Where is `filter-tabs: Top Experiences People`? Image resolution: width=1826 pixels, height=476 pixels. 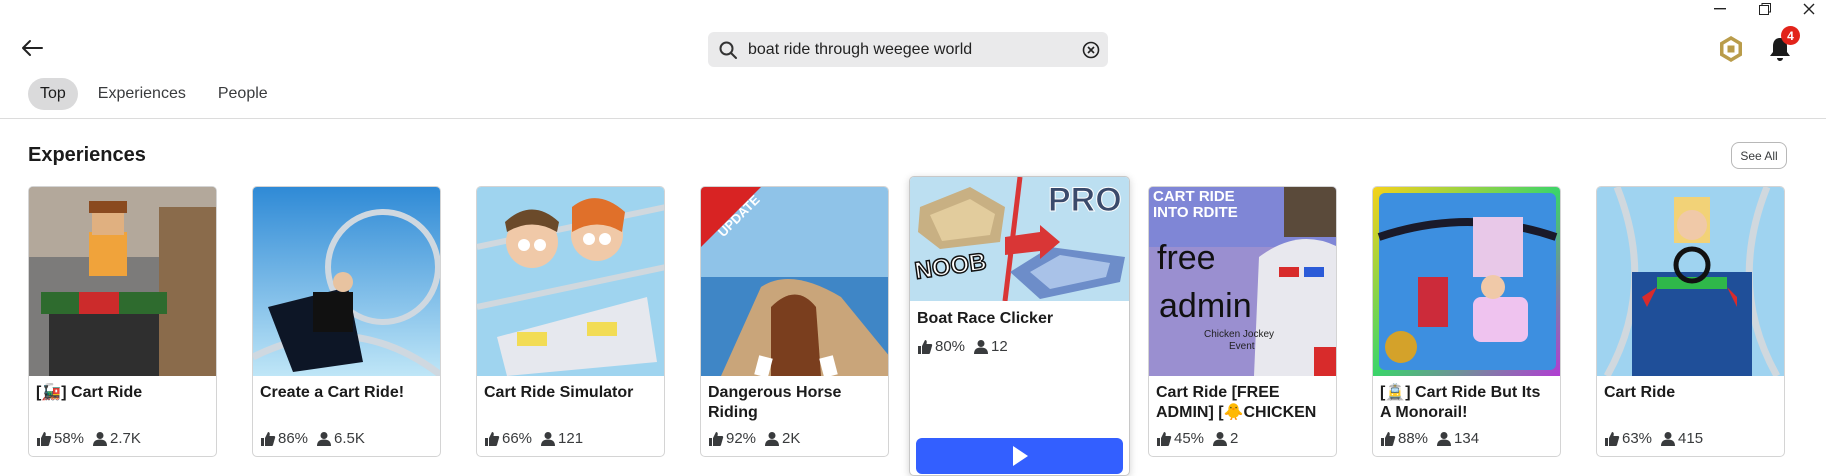 filter-tabs: Top Experiences People is located at coordinates (158, 94).